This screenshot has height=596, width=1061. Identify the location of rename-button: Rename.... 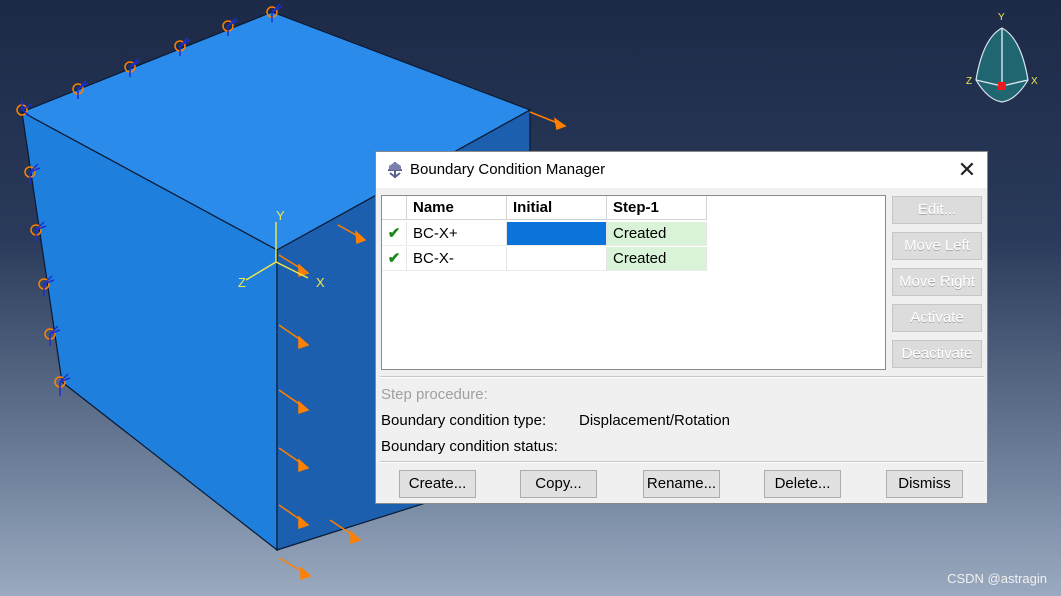
(681, 484).